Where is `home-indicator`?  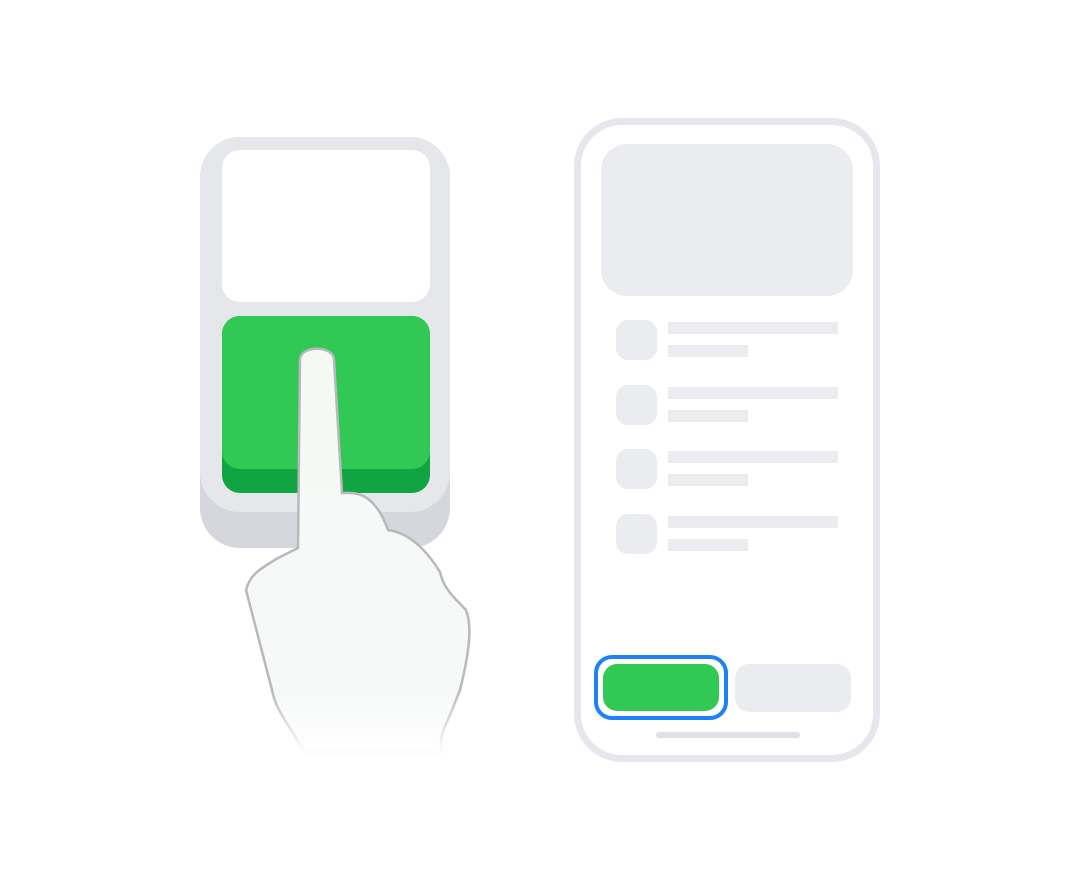 home-indicator is located at coordinates (728, 735).